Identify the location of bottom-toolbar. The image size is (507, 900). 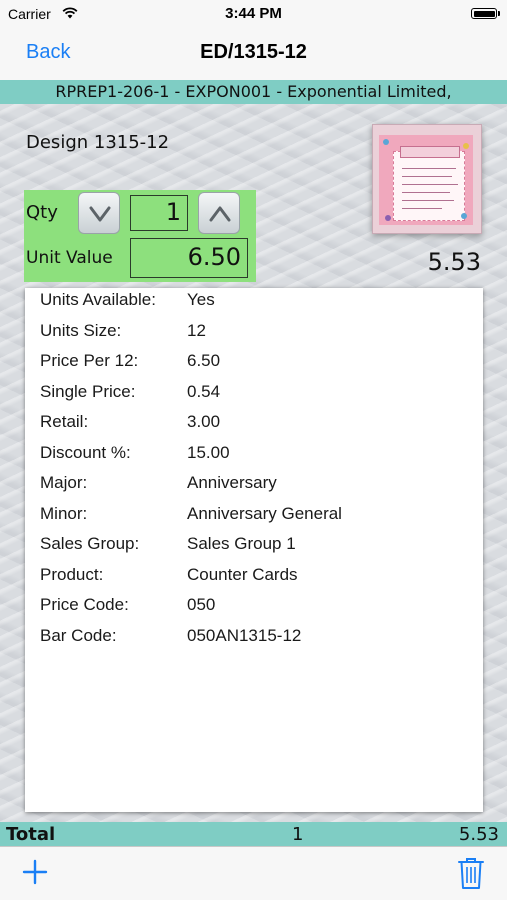
(253, 873).